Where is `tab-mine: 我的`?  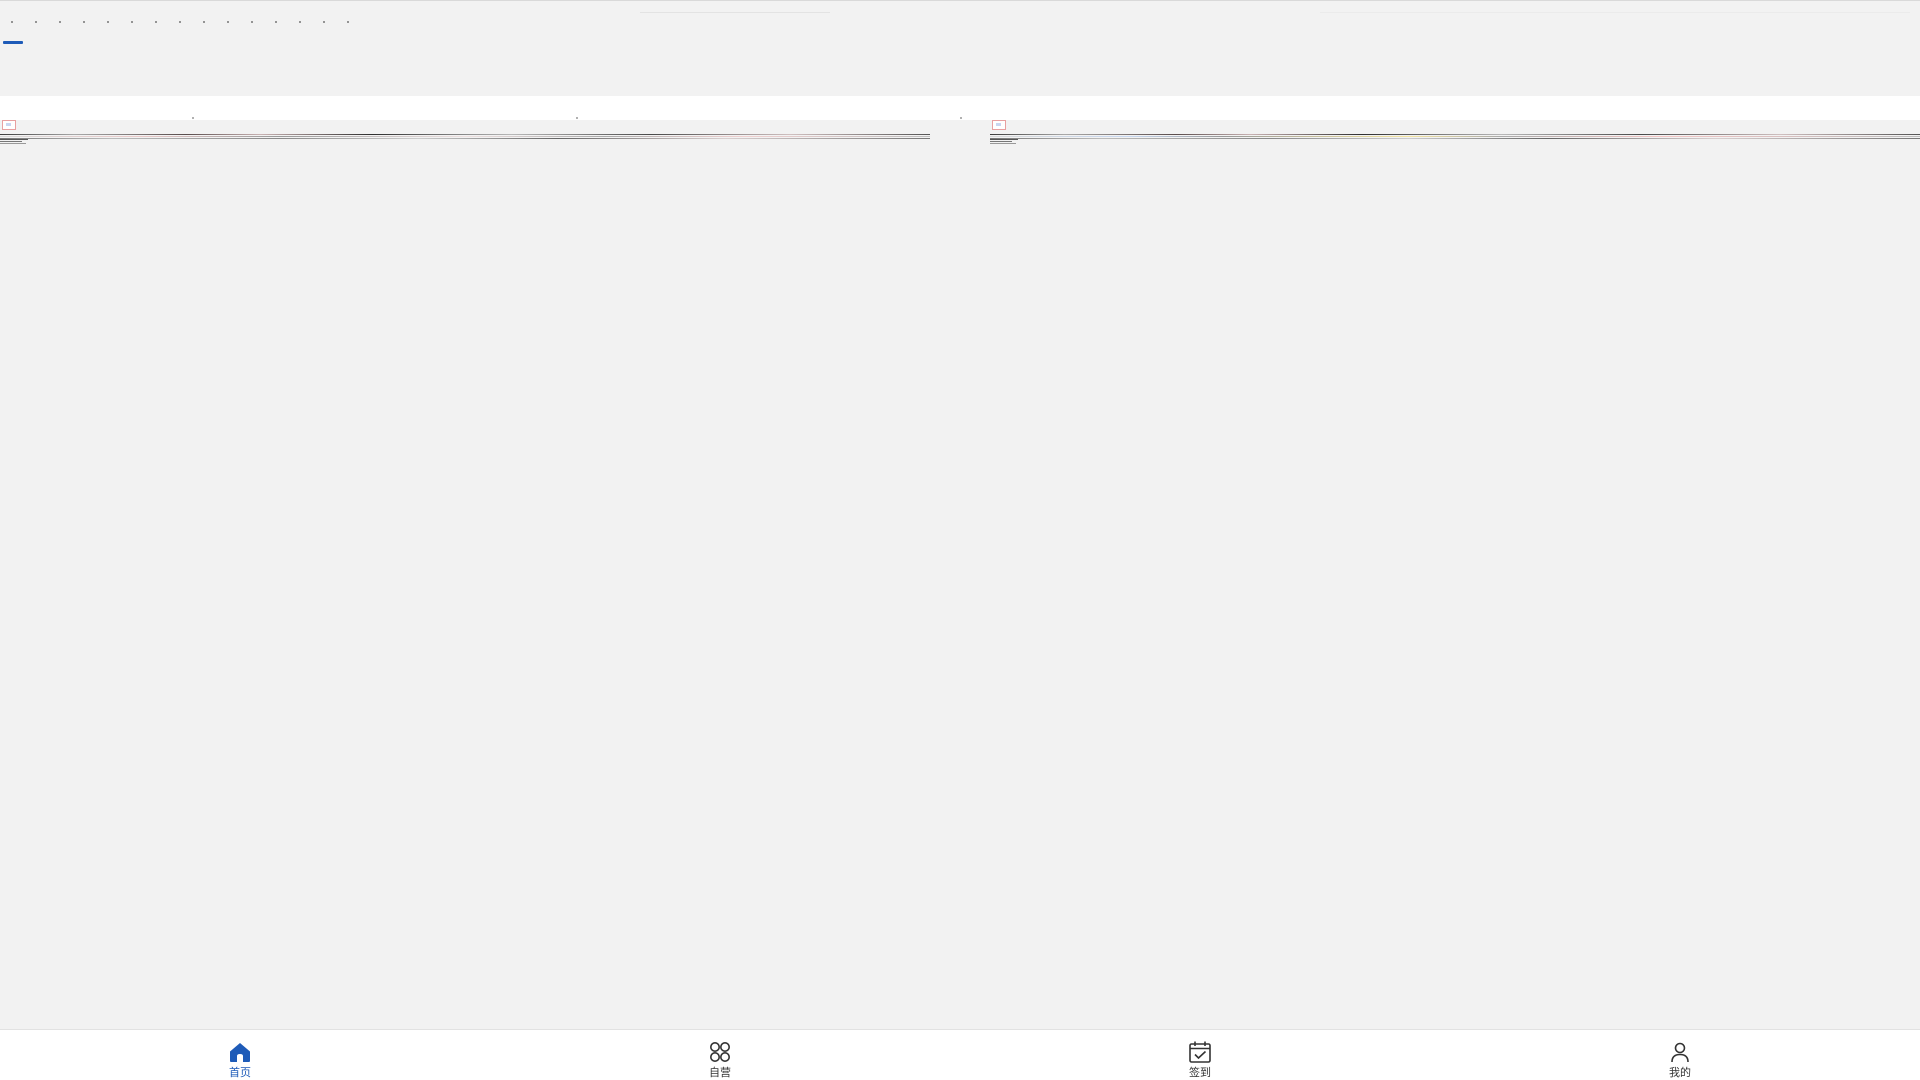 tab-mine: 我的 is located at coordinates (1680, 1055).